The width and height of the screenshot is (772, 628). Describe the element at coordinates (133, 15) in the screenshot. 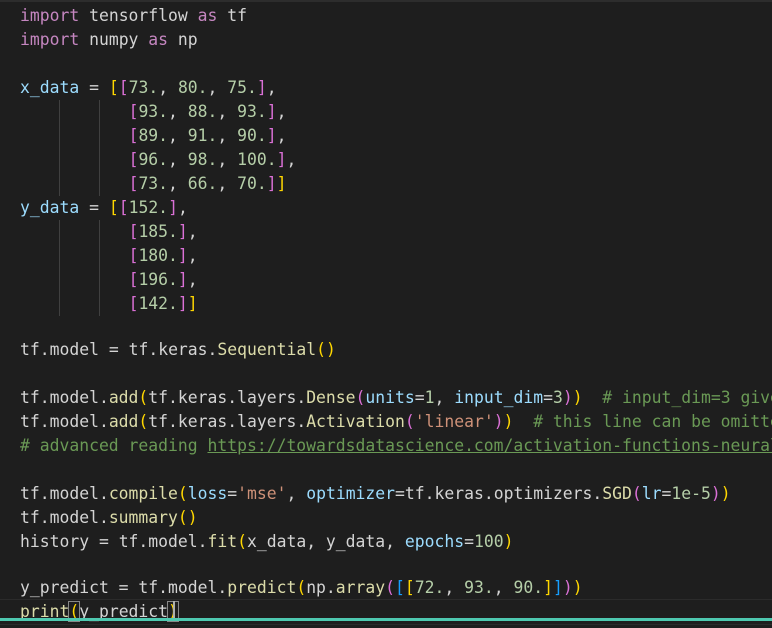

I see `code-line: import tensorflow as tf` at that location.